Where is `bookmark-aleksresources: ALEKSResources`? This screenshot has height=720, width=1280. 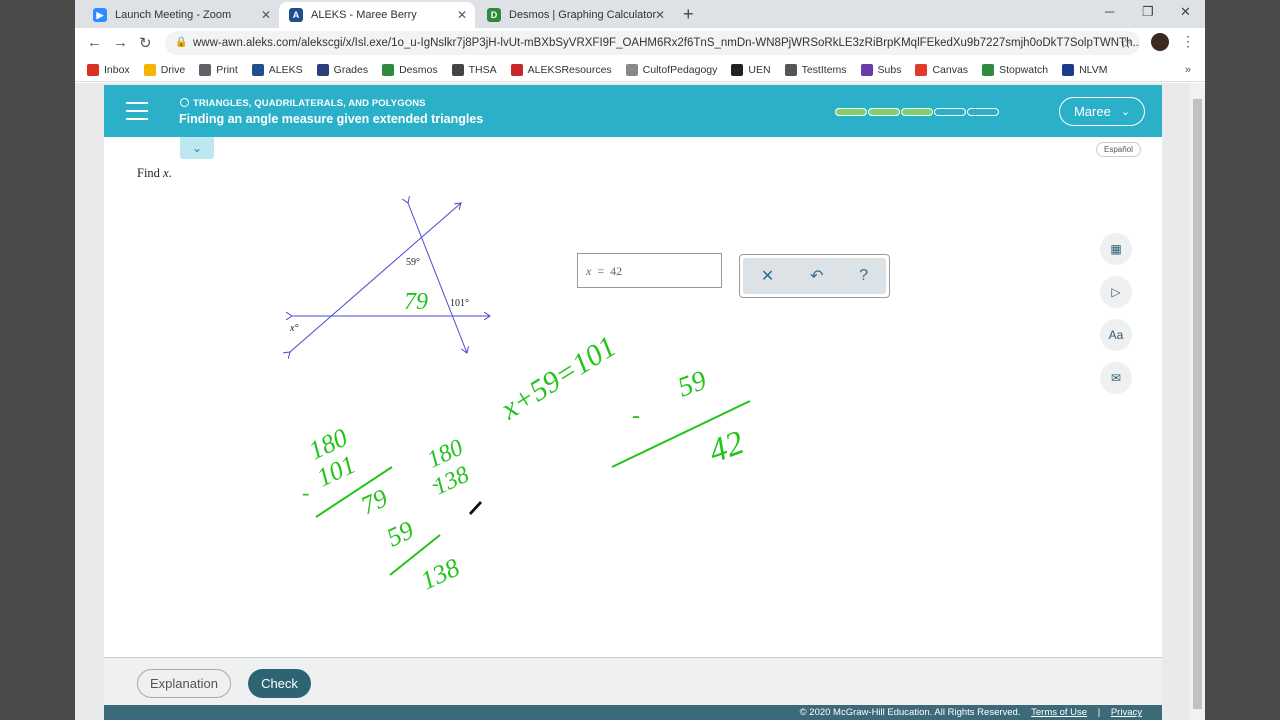
bookmark-aleksresources: ALEKSResources is located at coordinates (561, 69).